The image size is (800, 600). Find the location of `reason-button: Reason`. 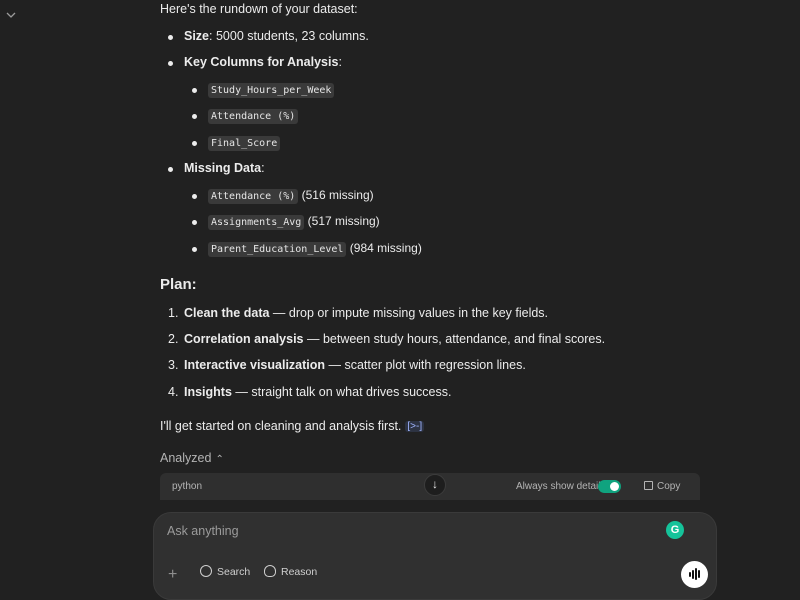

reason-button: Reason is located at coordinates (290, 571).